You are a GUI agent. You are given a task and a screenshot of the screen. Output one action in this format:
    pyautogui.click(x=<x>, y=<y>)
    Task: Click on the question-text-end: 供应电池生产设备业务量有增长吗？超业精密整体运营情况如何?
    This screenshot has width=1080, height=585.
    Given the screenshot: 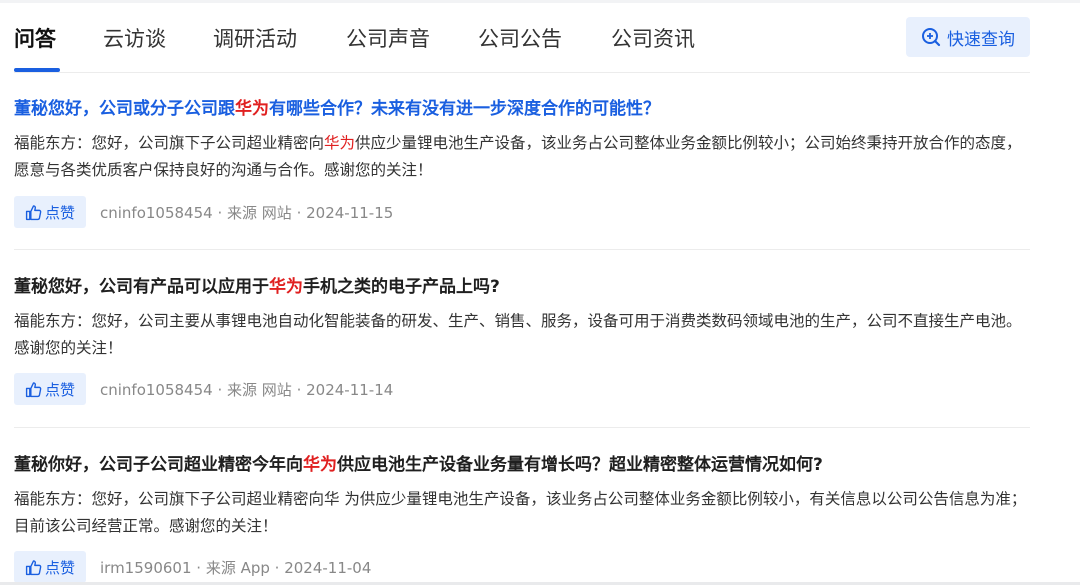 What is the action you would take?
    pyautogui.click(x=580, y=465)
    